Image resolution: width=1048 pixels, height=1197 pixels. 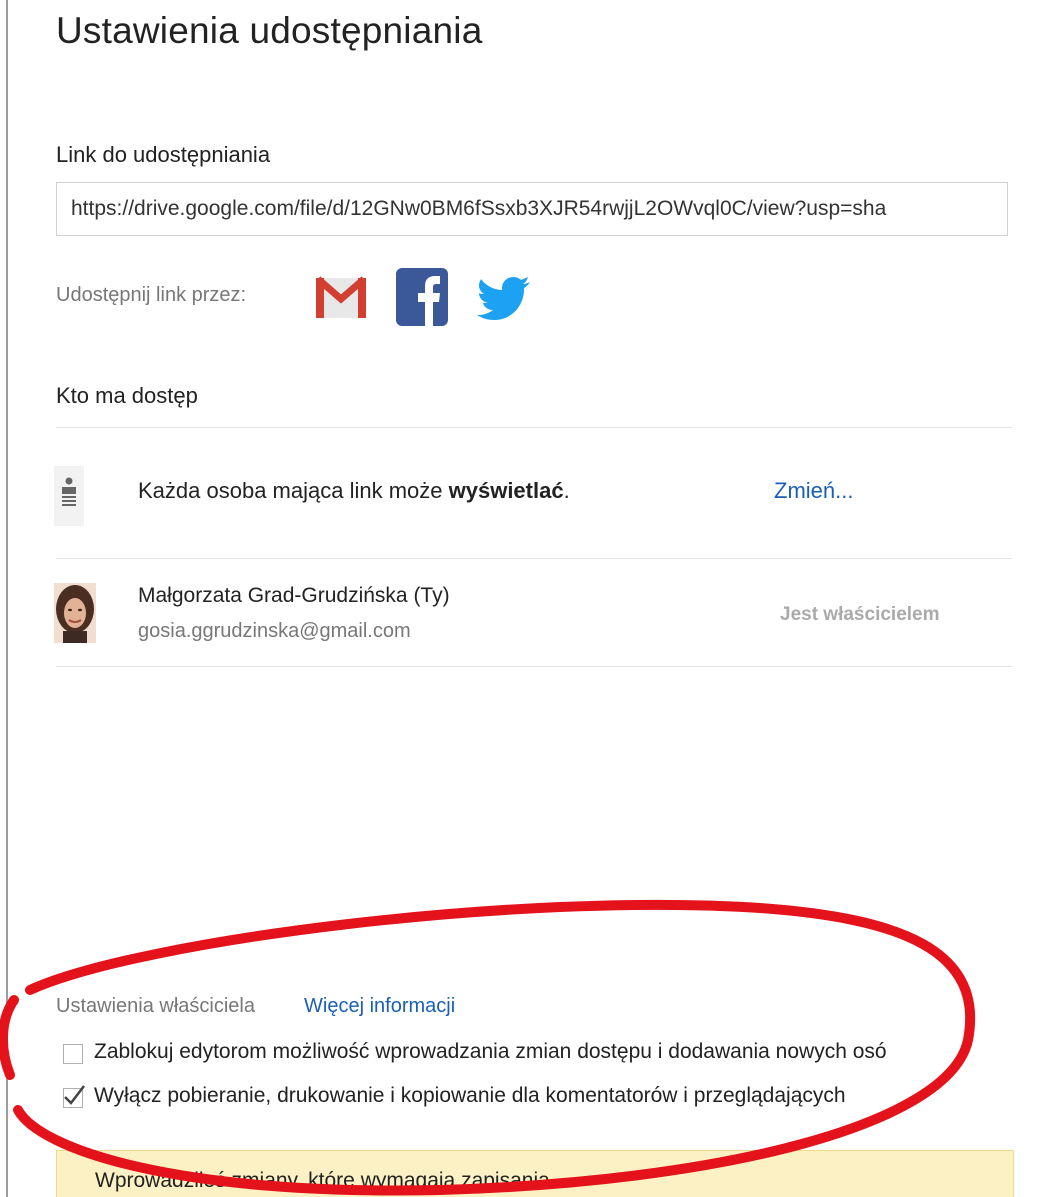 What do you see at coordinates (860, 614) in the screenshot?
I see `owner-role-label: Jest właścicielem` at bounding box center [860, 614].